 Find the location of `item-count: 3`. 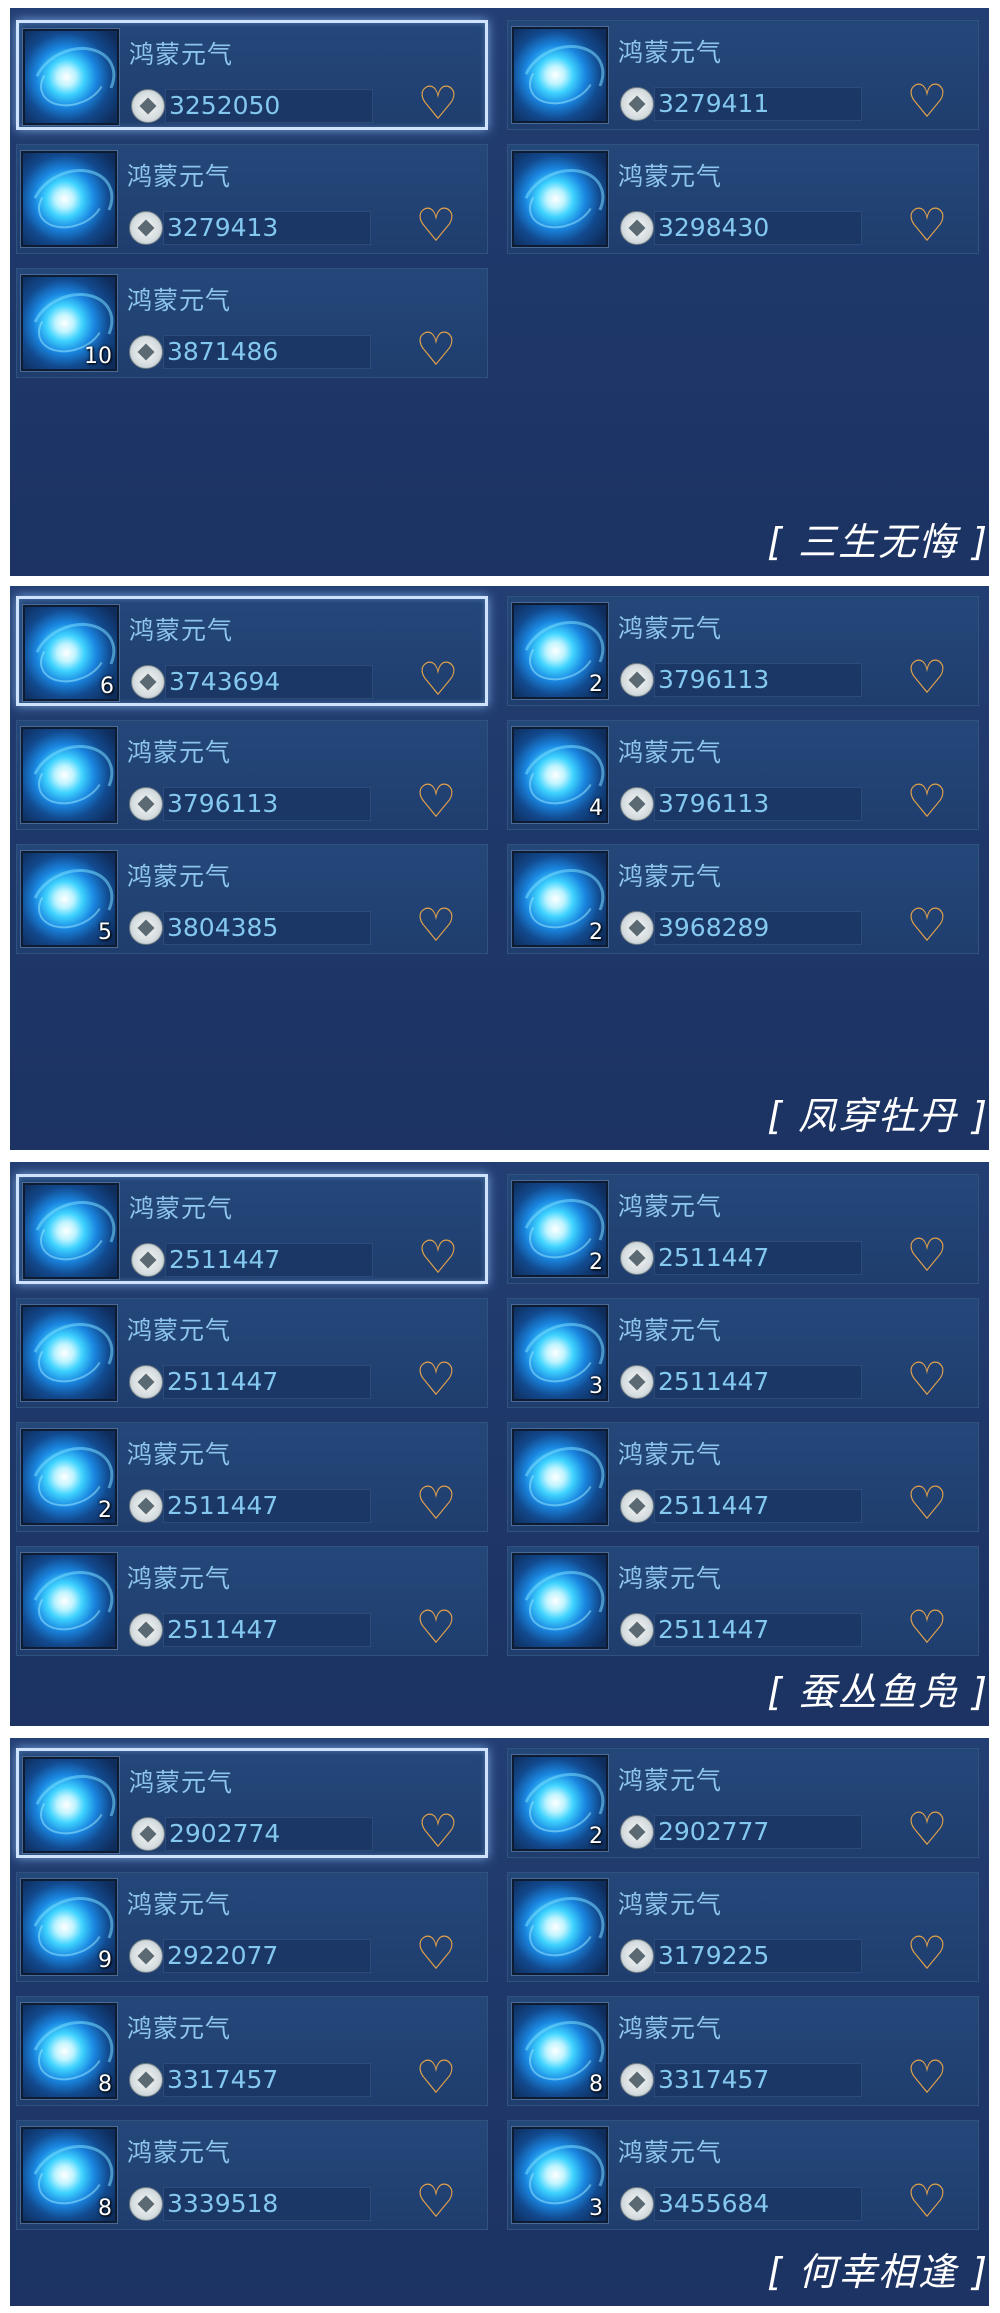

item-count: 3 is located at coordinates (596, 2208).